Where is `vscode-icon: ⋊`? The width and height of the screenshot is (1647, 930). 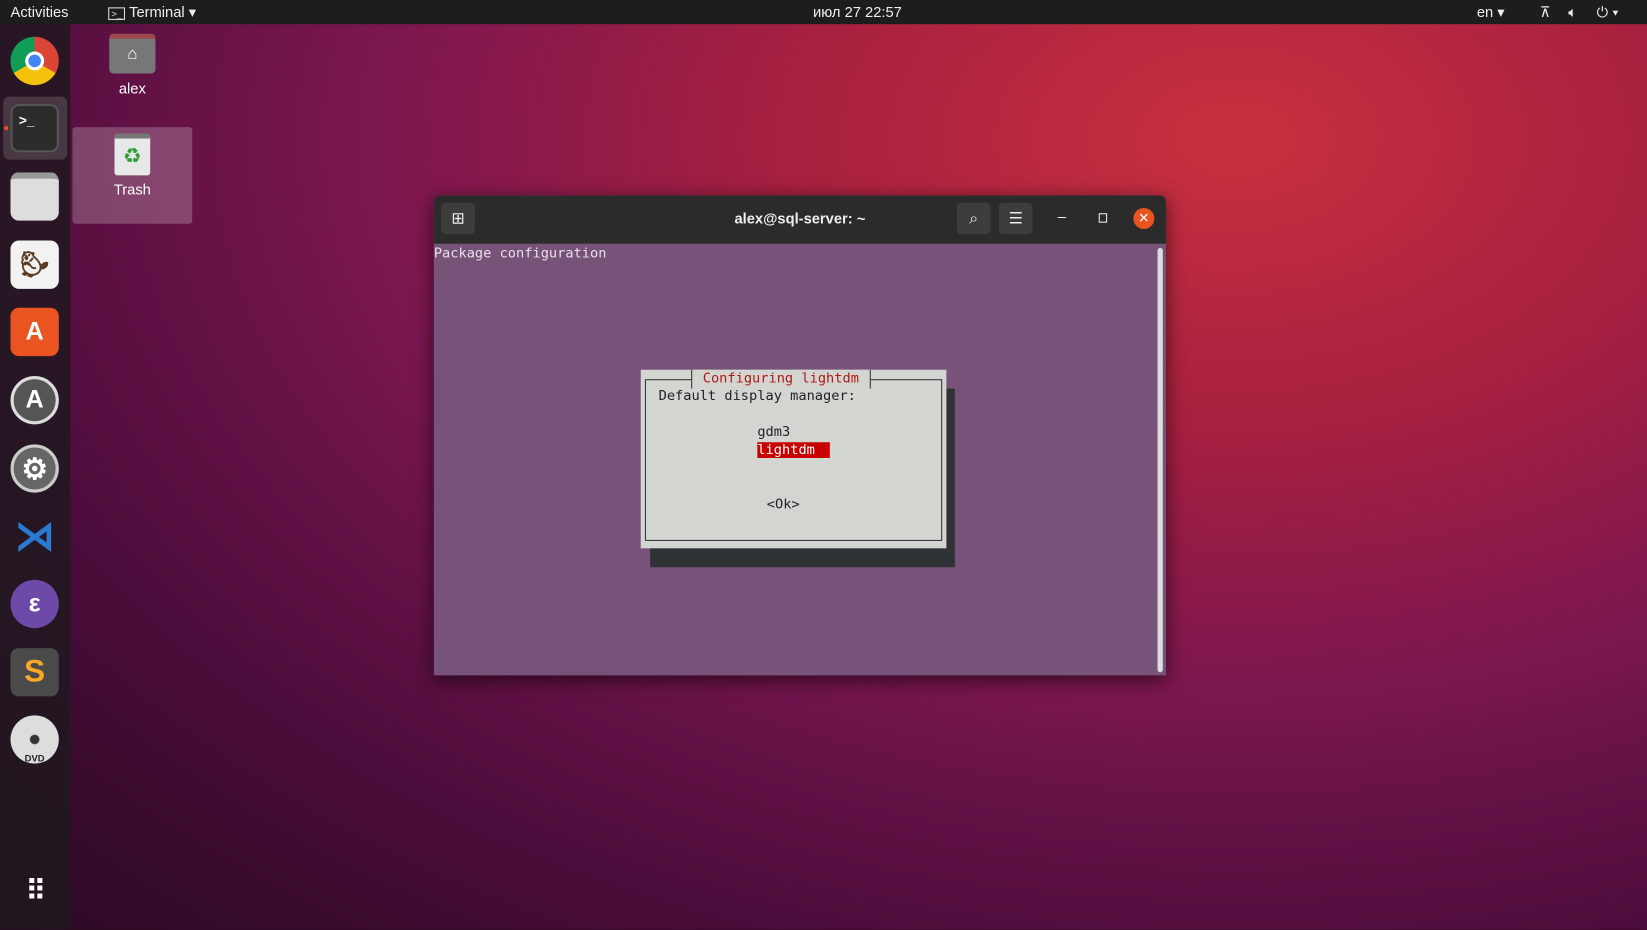
vscode-icon: ⋊ is located at coordinates (35, 536).